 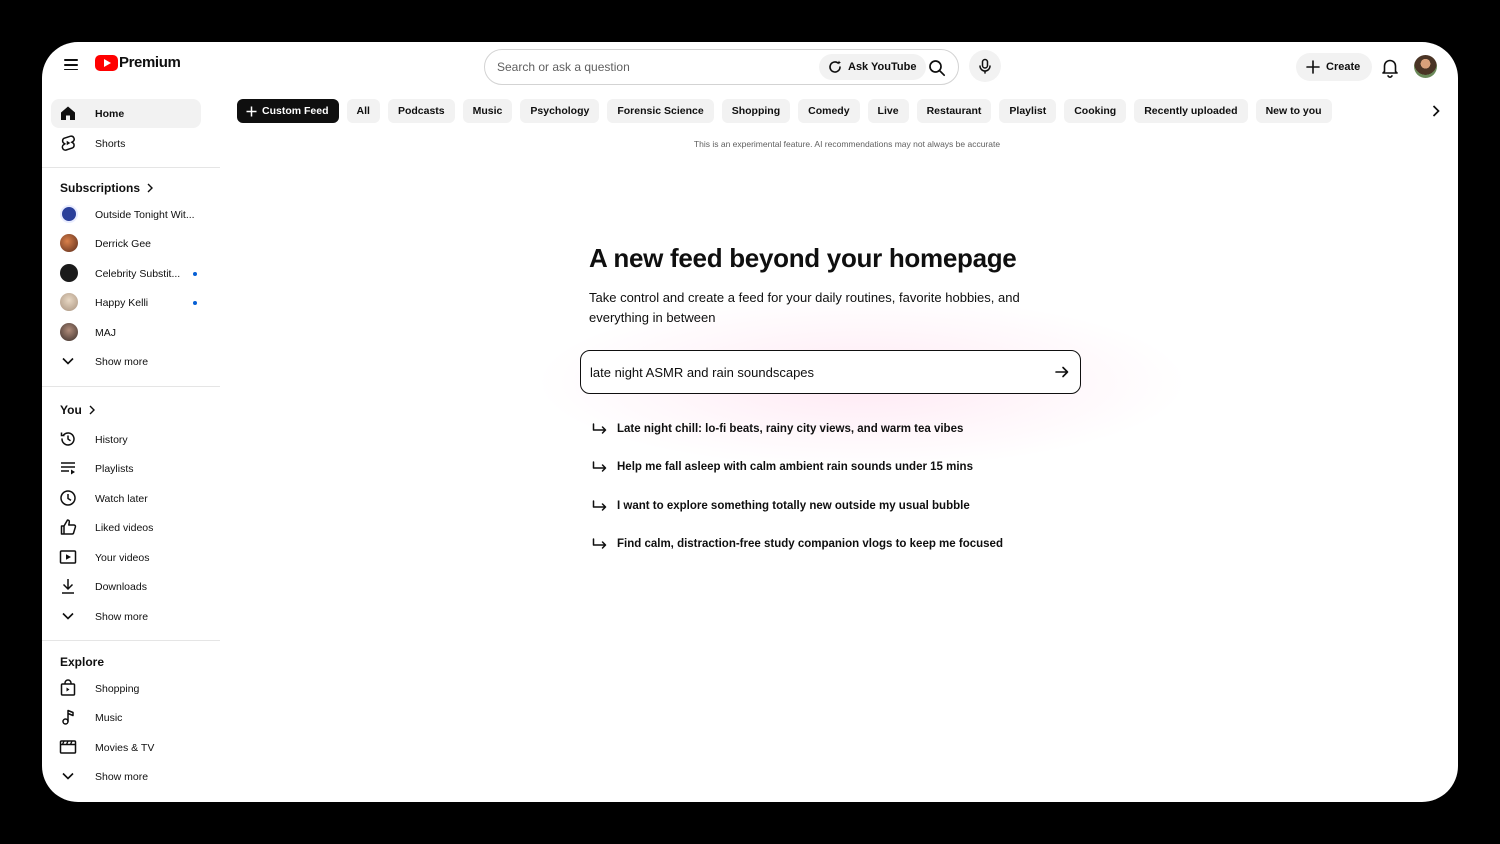 What do you see at coordinates (803, 258) in the screenshot?
I see `page-title: A new feed beyond your homepage` at bounding box center [803, 258].